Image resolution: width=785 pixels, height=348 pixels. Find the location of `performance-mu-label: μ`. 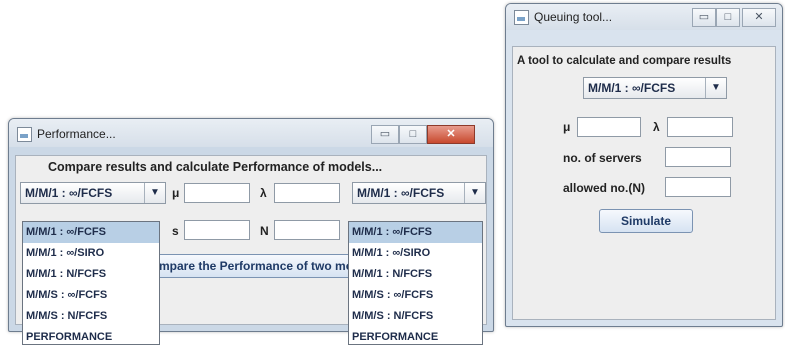

performance-mu-label: μ is located at coordinates (176, 193).